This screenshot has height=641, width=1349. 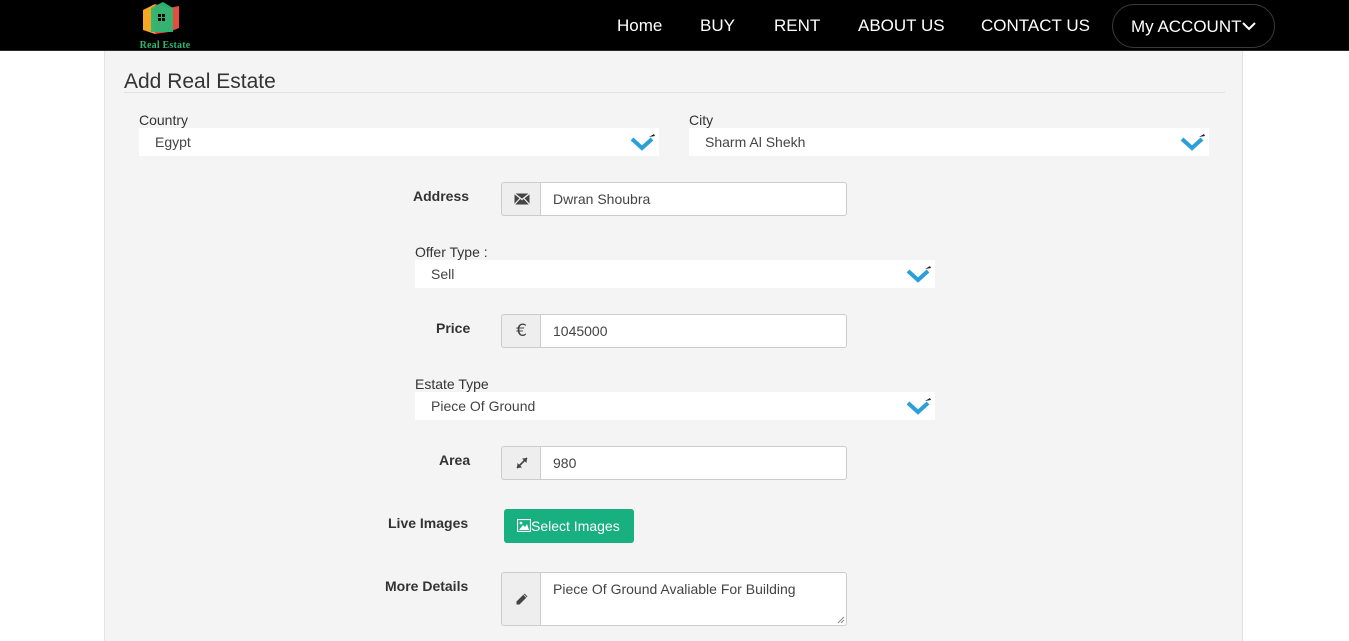 I want to click on price-input: 1045000, so click(x=693, y=331).